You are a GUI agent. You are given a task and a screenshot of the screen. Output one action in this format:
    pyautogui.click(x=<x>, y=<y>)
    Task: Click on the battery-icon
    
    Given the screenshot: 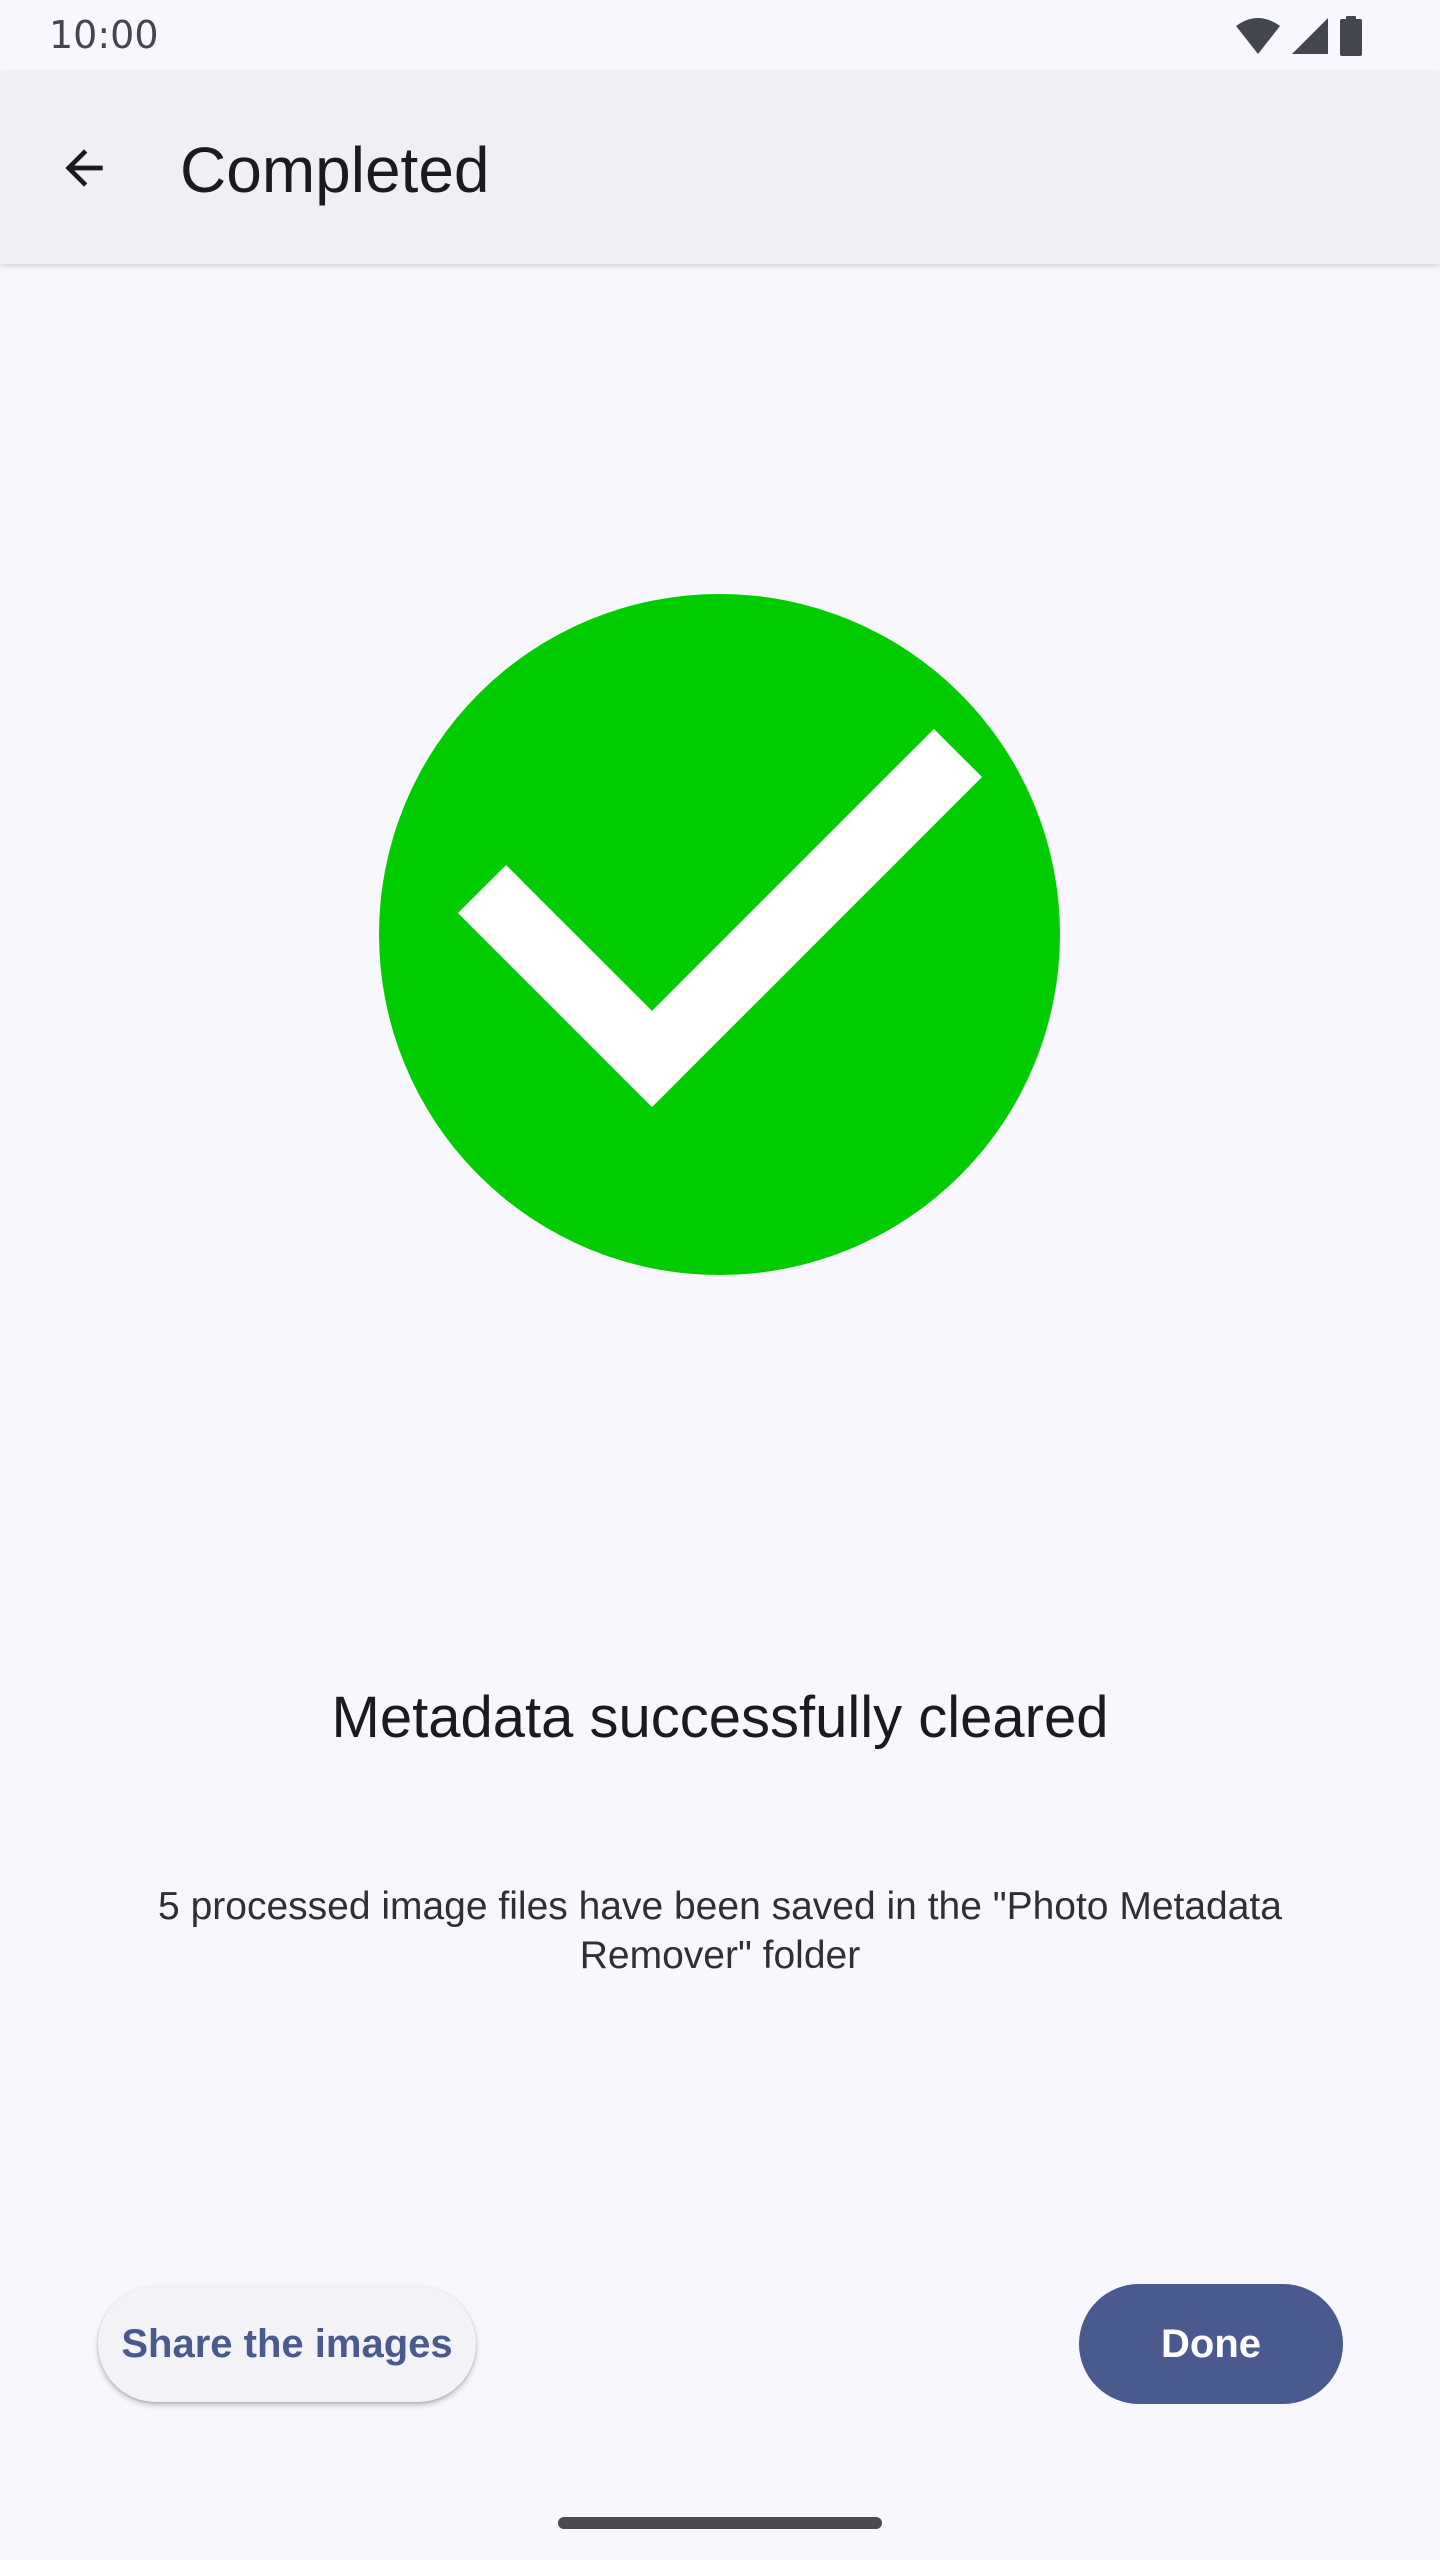 What is the action you would take?
    pyautogui.click(x=1351, y=36)
    